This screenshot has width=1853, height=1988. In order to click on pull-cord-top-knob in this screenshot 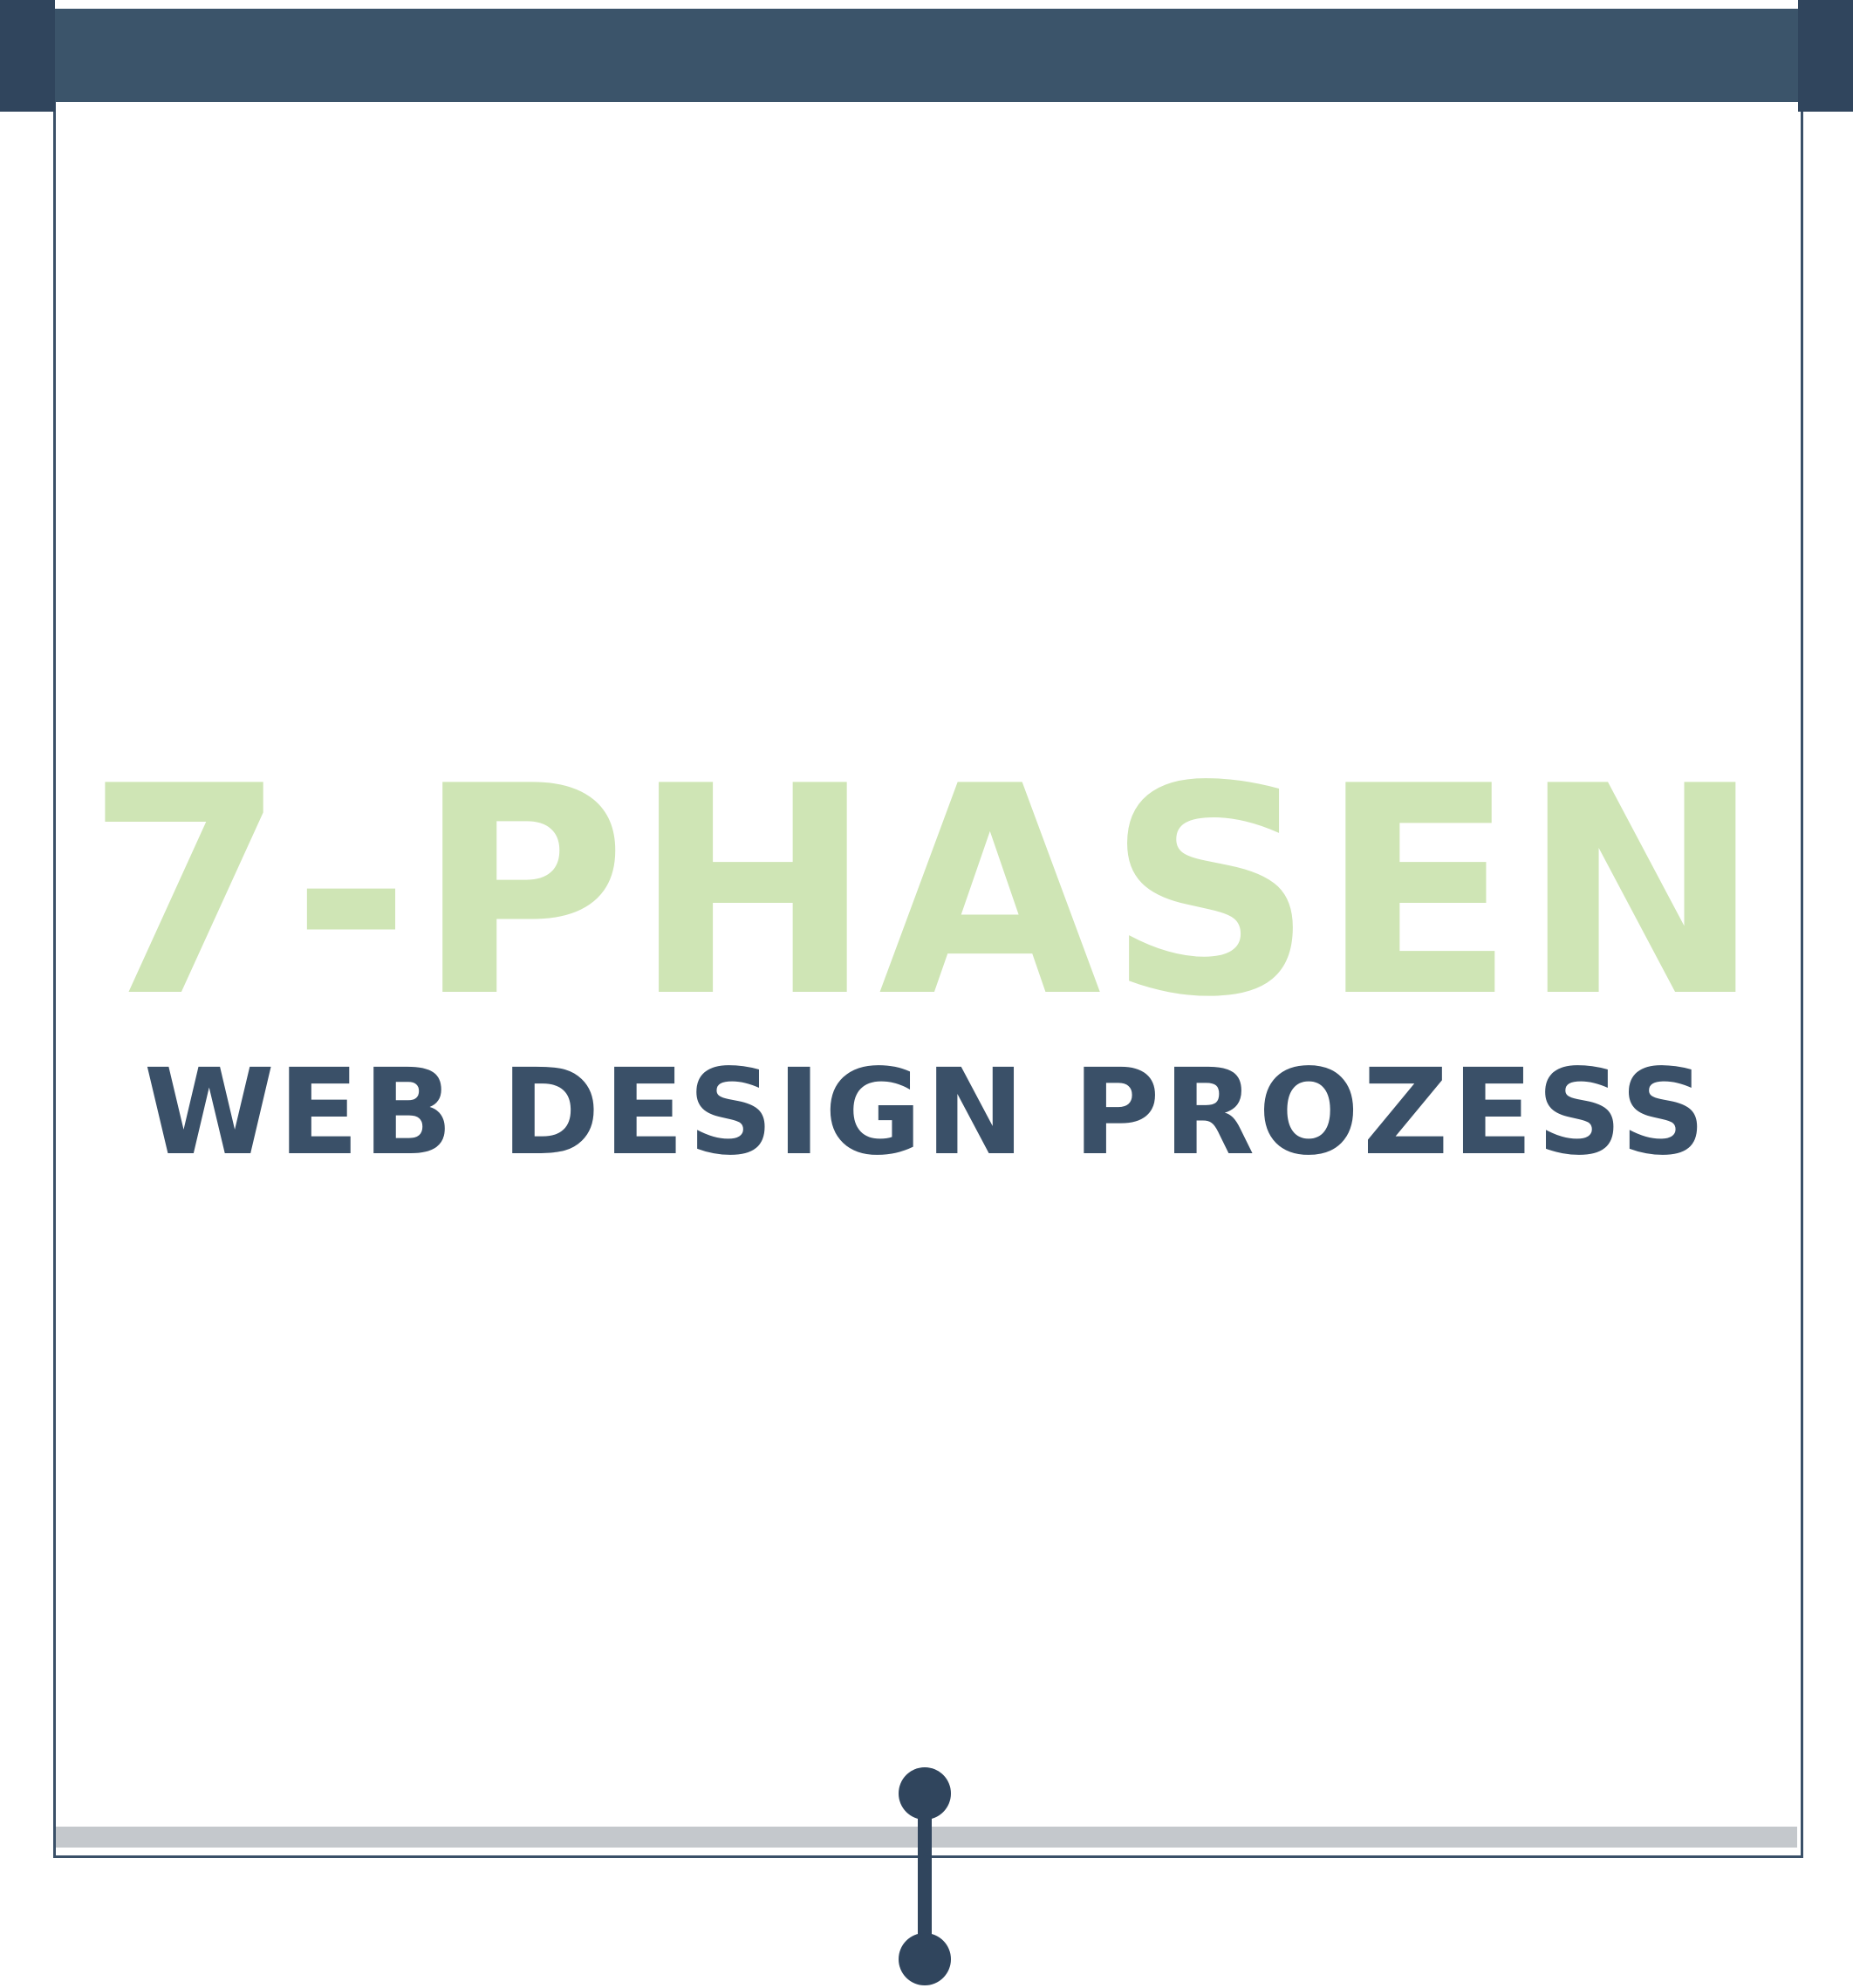, I will do `click(925, 1793)`.